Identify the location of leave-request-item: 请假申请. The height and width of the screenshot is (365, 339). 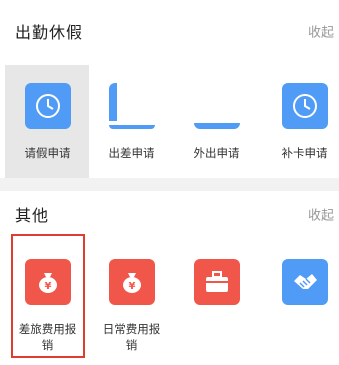
(47, 121).